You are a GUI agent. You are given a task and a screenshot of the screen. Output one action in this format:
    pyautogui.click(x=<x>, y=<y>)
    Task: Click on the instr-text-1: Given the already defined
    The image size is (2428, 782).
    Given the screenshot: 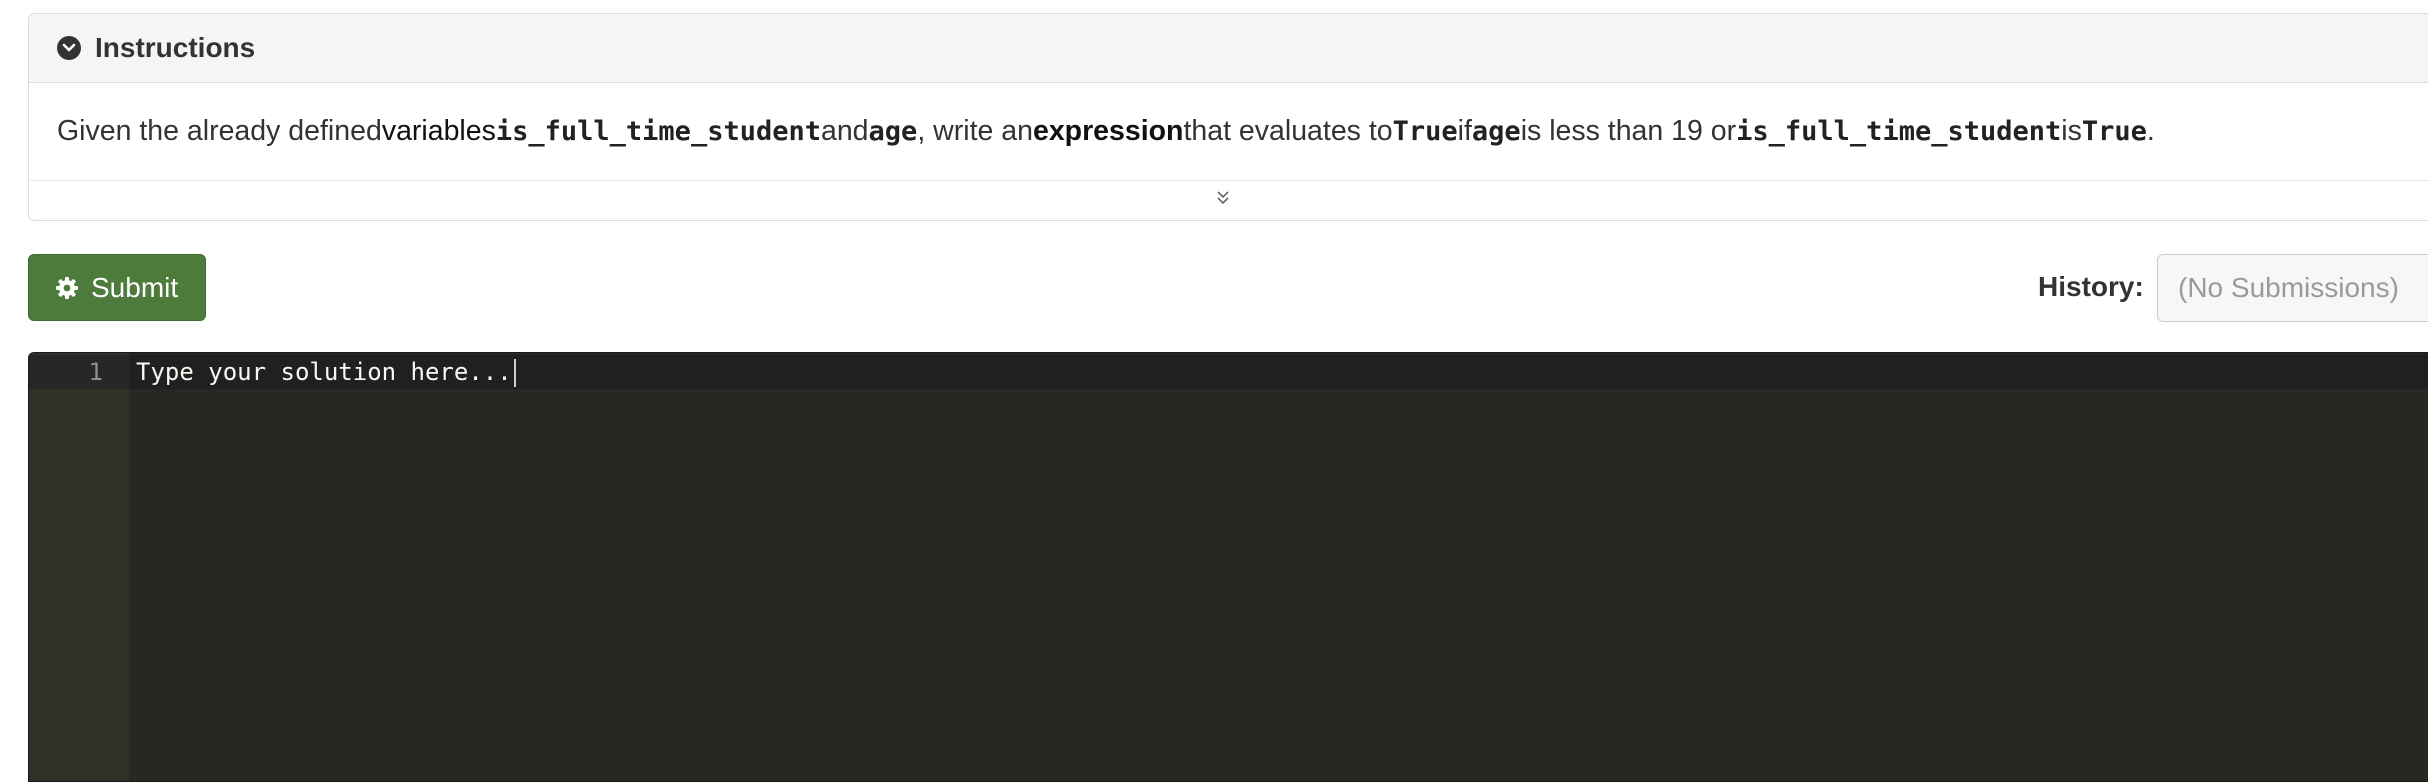 What is the action you would take?
    pyautogui.click(x=219, y=131)
    